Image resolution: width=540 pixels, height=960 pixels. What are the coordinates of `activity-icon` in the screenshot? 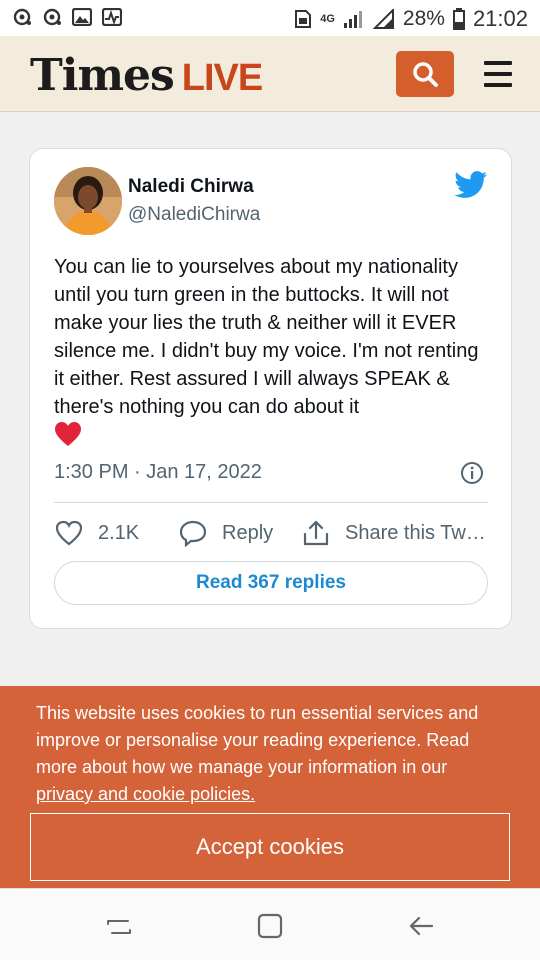 It's located at (112, 17).